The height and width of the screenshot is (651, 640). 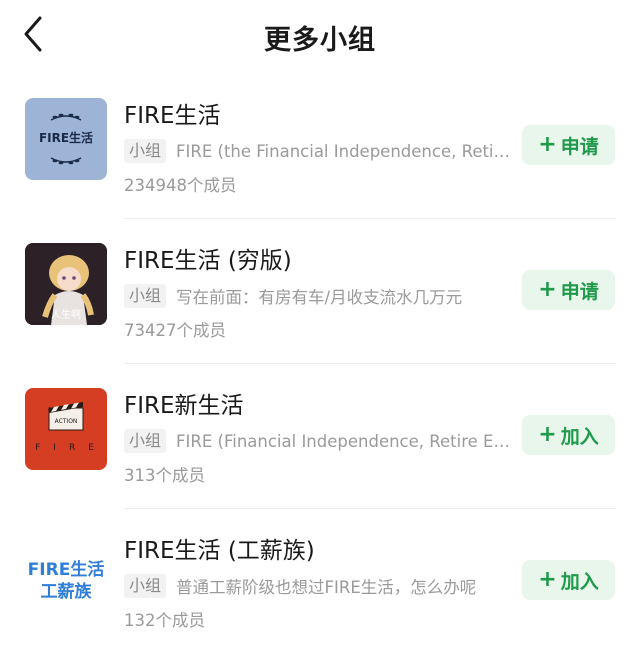 What do you see at coordinates (180, 185) in the screenshot?
I see `member-count: 234948个成员` at bounding box center [180, 185].